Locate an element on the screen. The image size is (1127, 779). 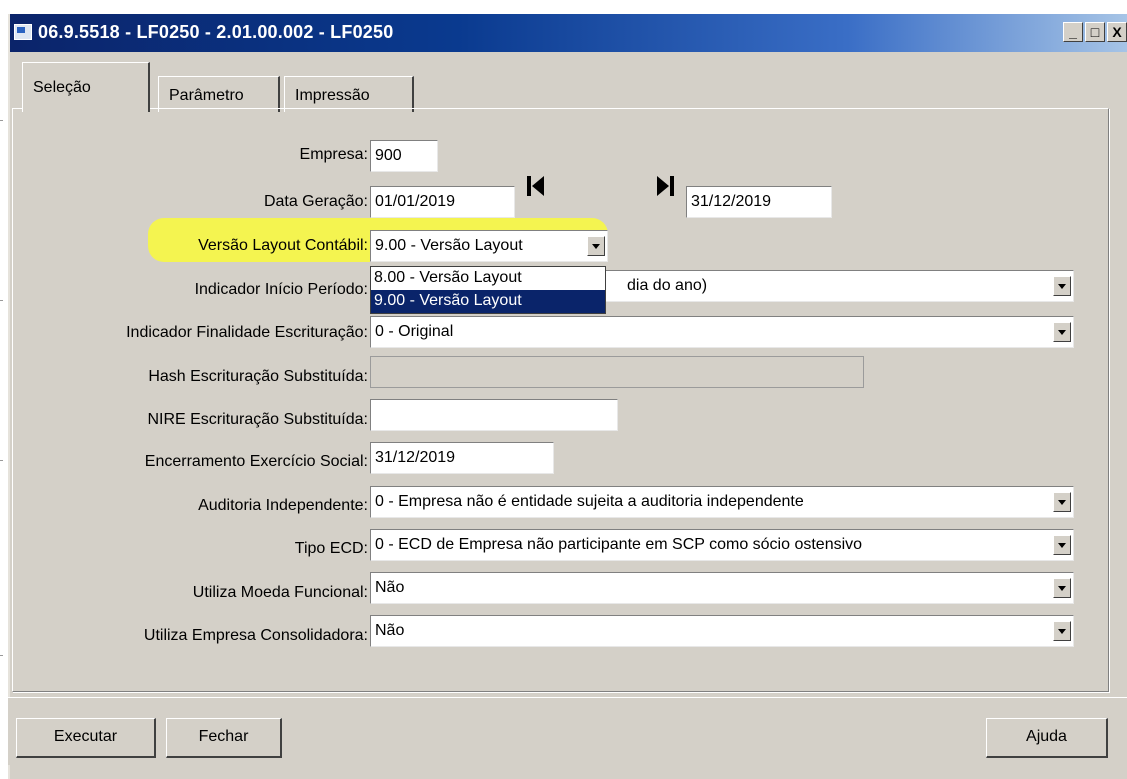
empresa-input: 900 is located at coordinates (404, 156).